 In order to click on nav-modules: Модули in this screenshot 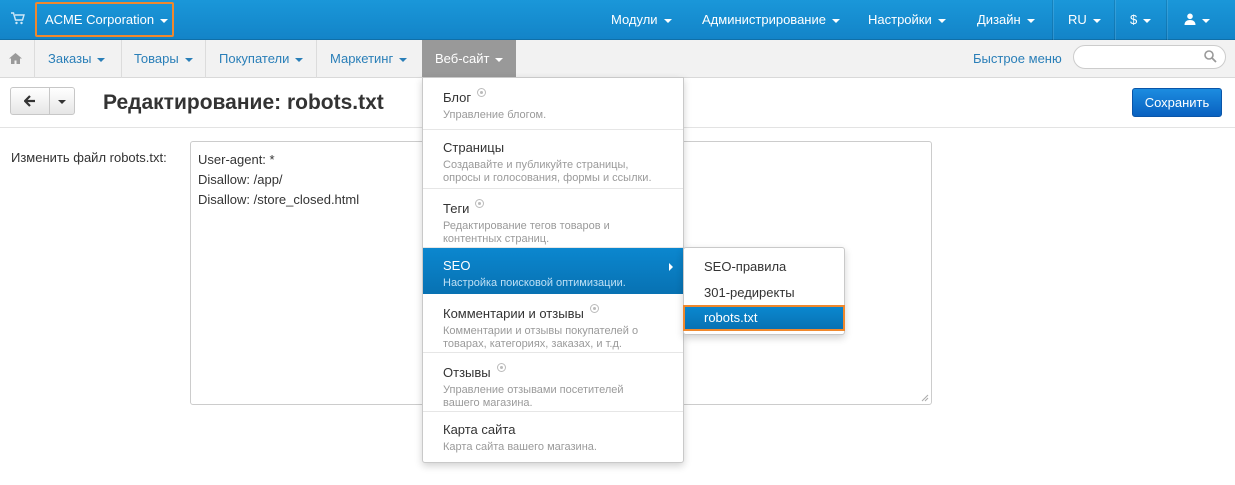, I will do `click(641, 20)`.